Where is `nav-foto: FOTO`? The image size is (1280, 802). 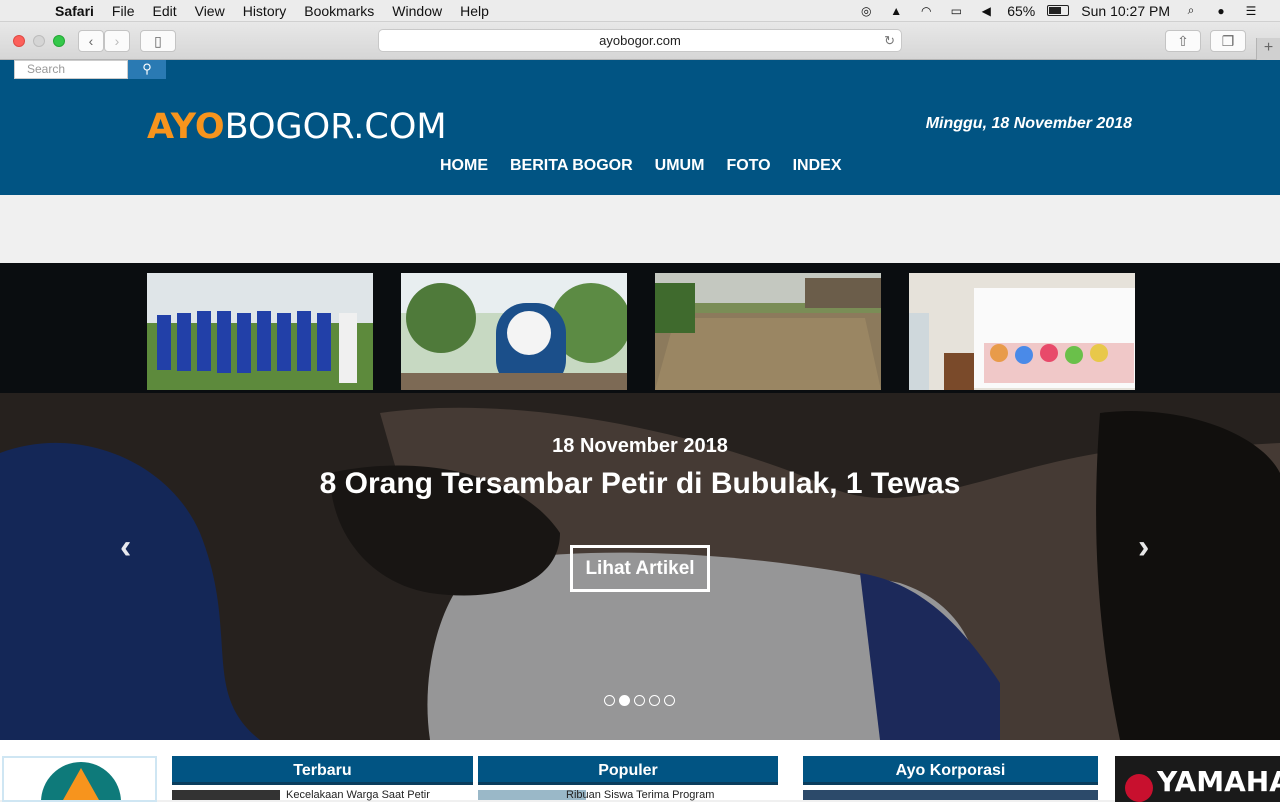
nav-foto: FOTO is located at coordinates (748, 166).